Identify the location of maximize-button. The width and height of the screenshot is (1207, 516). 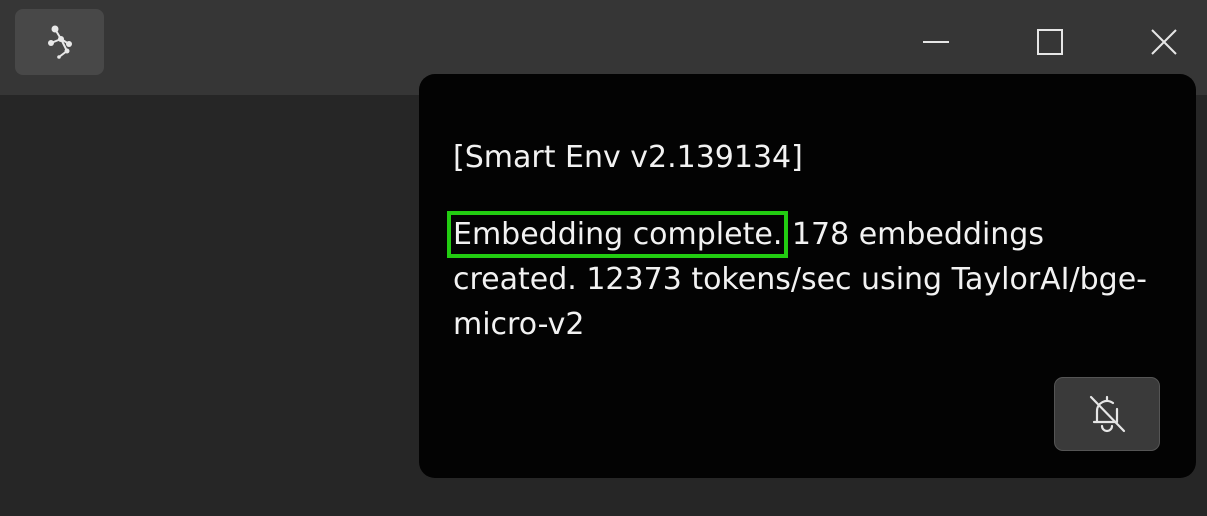
(1050, 42).